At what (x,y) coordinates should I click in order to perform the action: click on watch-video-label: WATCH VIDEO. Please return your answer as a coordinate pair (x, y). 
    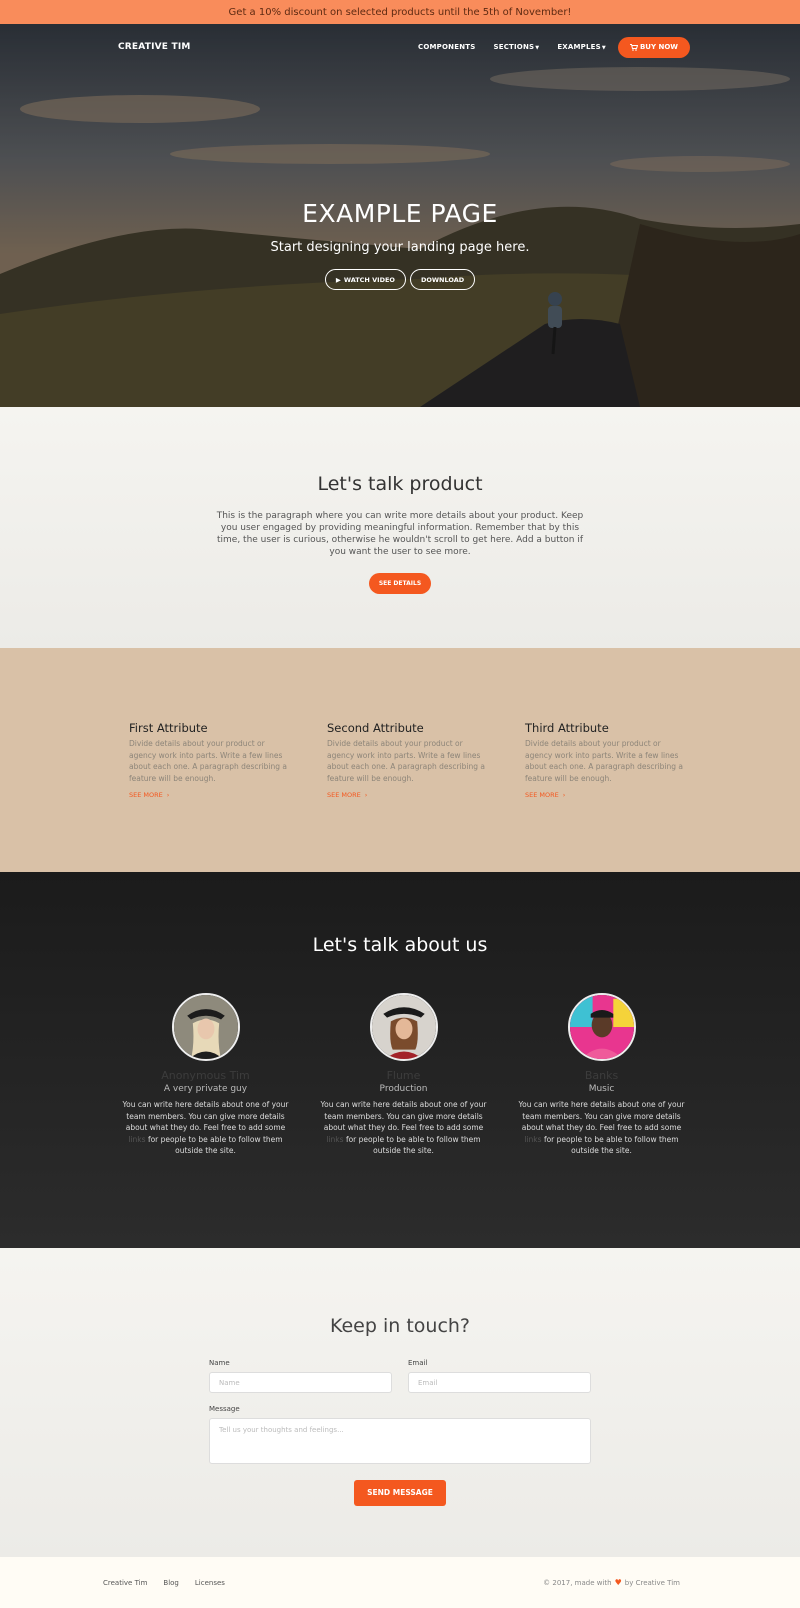
    Looking at the image, I should click on (369, 279).